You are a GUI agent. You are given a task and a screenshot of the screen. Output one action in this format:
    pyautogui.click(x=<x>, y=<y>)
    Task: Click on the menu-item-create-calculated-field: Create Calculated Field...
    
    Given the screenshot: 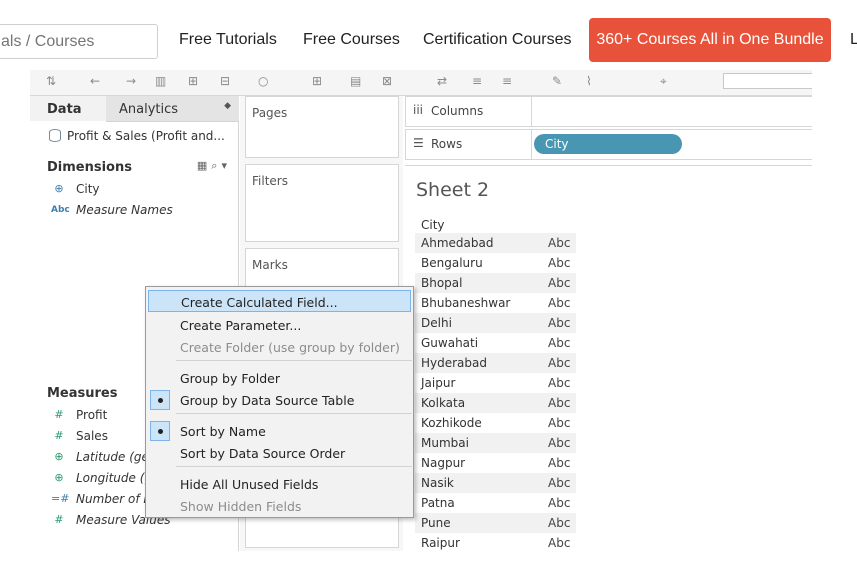 What is the action you would take?
    pyautogui.click(x=279, y=301)
    